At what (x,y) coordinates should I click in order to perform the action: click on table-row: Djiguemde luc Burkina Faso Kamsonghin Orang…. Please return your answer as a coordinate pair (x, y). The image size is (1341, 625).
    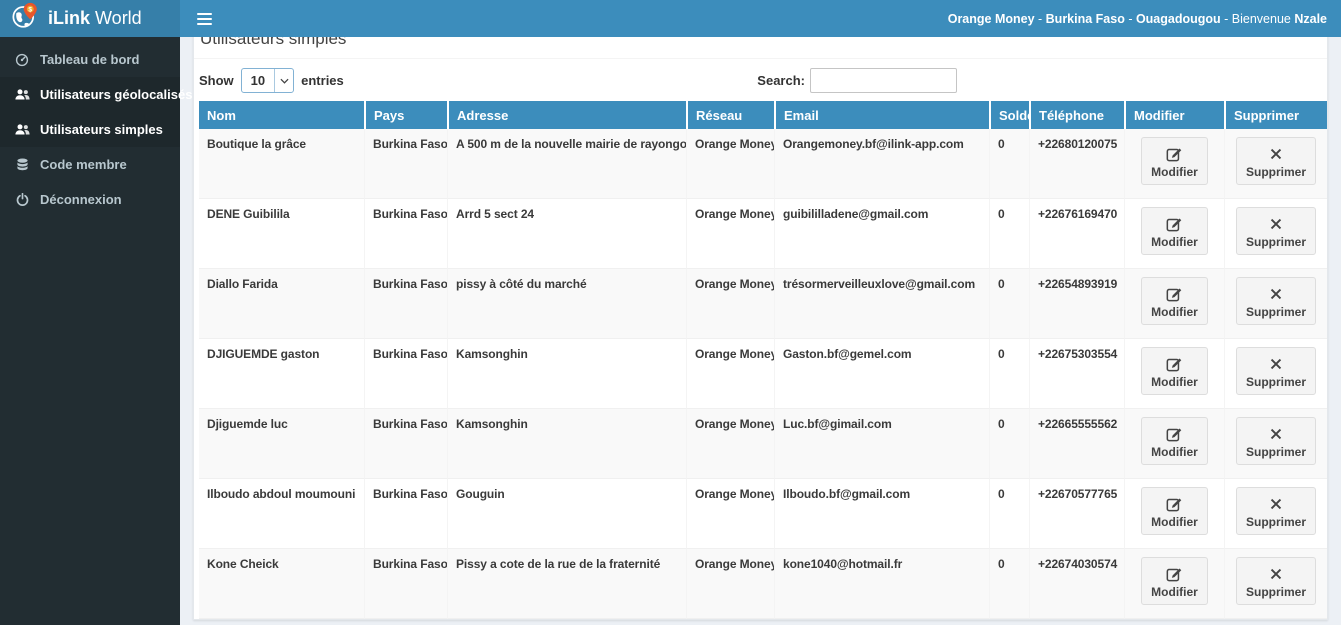
    Looking at the image, I should click on (763, 444).